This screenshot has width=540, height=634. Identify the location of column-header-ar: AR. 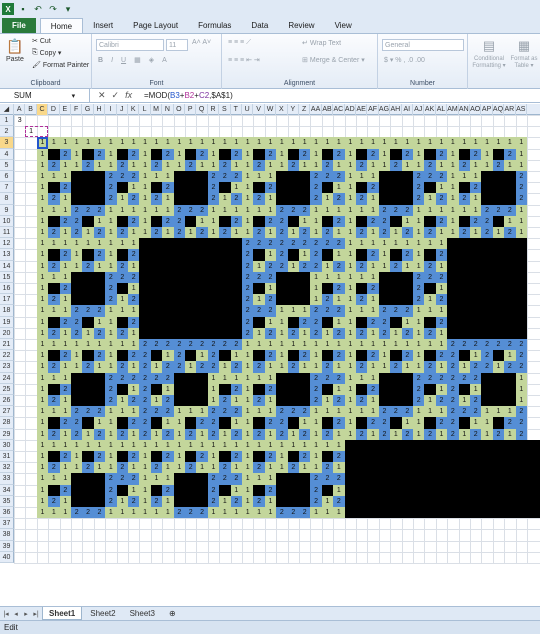
(510, 109).